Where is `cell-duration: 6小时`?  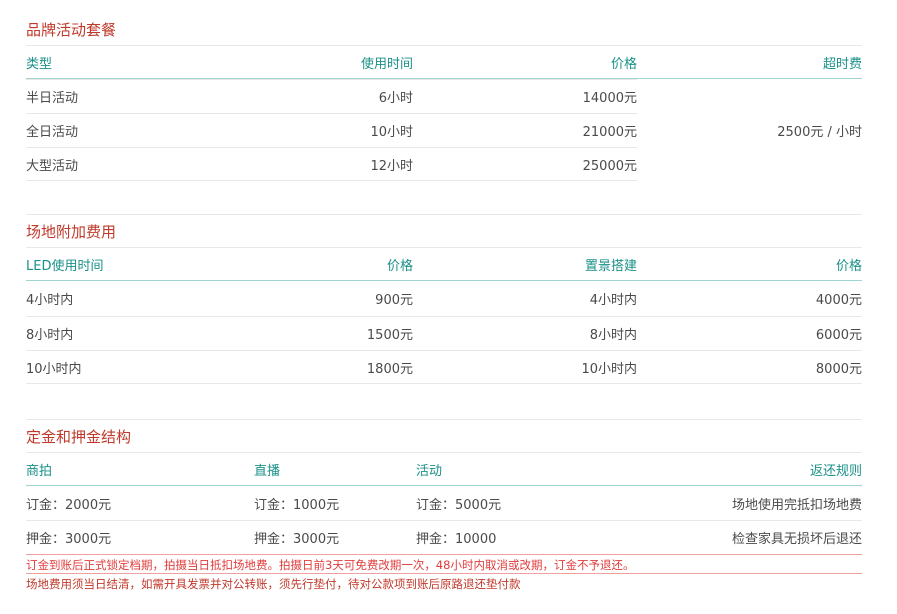
cell-duration: 6小时 is located at coordinates (395, 98).